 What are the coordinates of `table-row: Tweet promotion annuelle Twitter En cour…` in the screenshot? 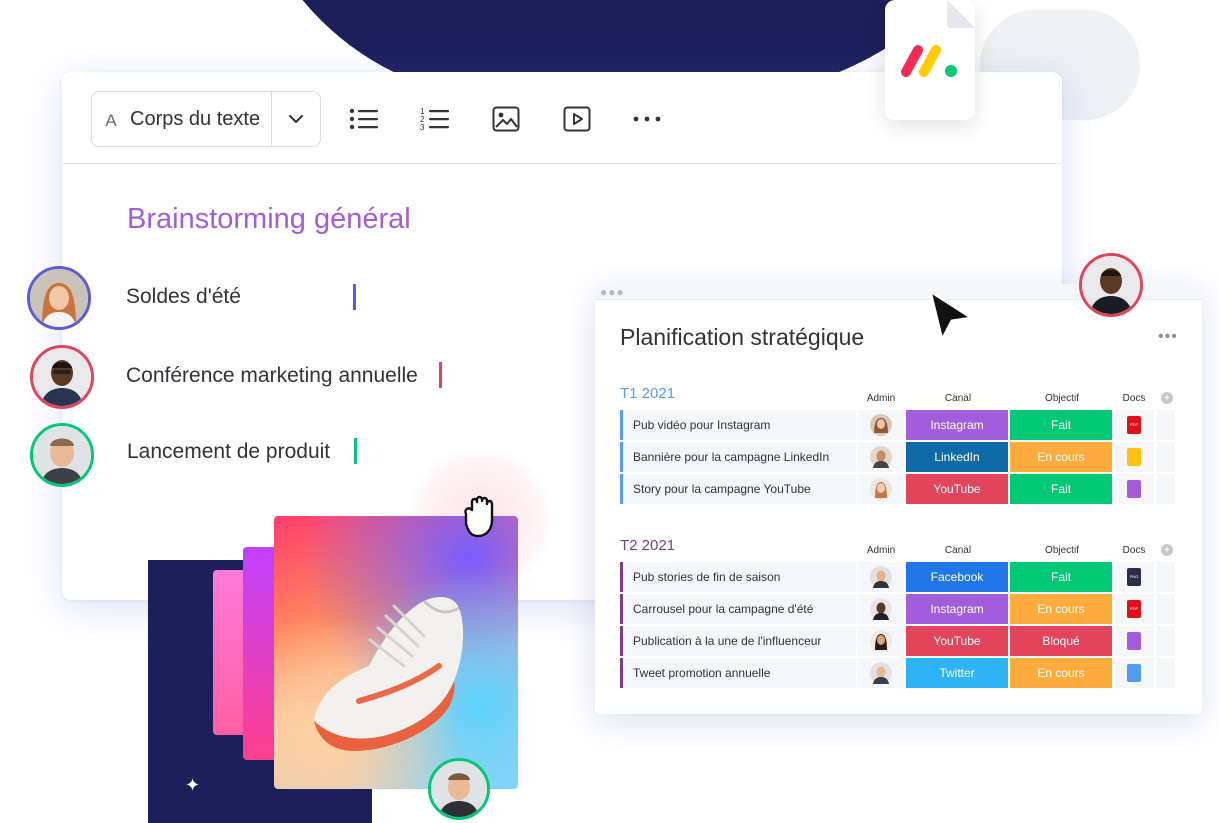 It's located at (897, 673).